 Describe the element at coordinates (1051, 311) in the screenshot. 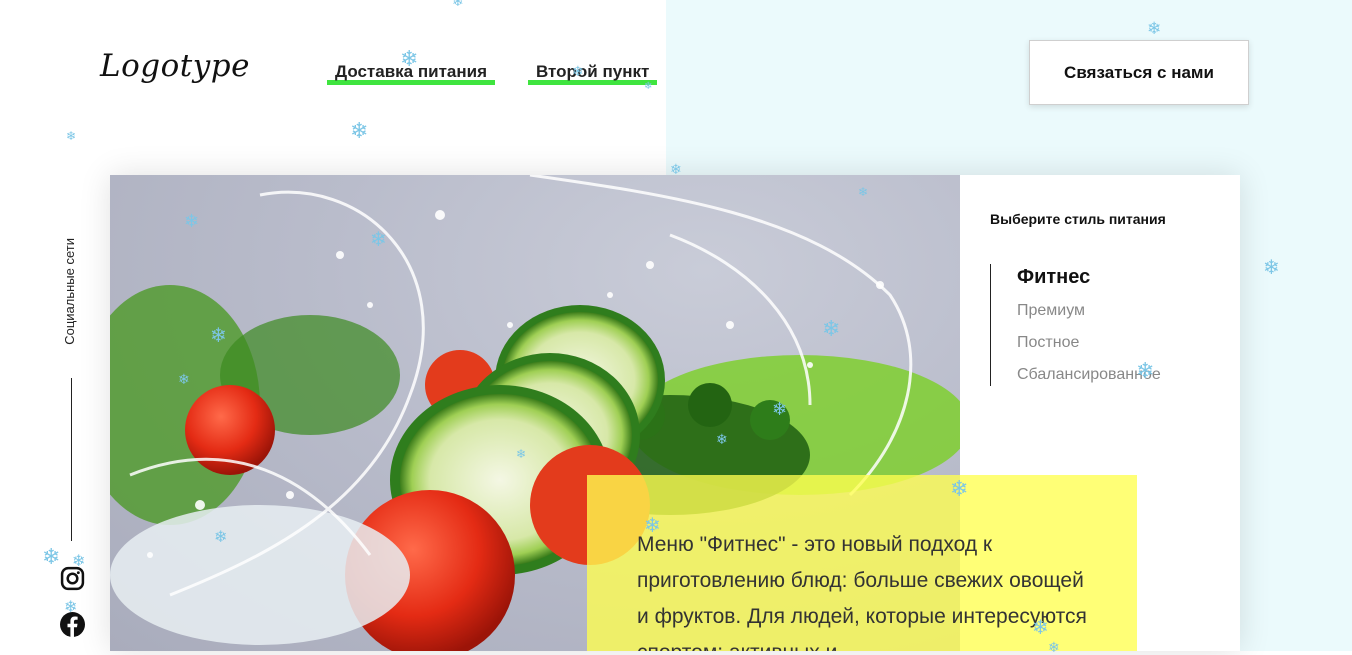

I see `menu-item-premium: Премиум` at that location.